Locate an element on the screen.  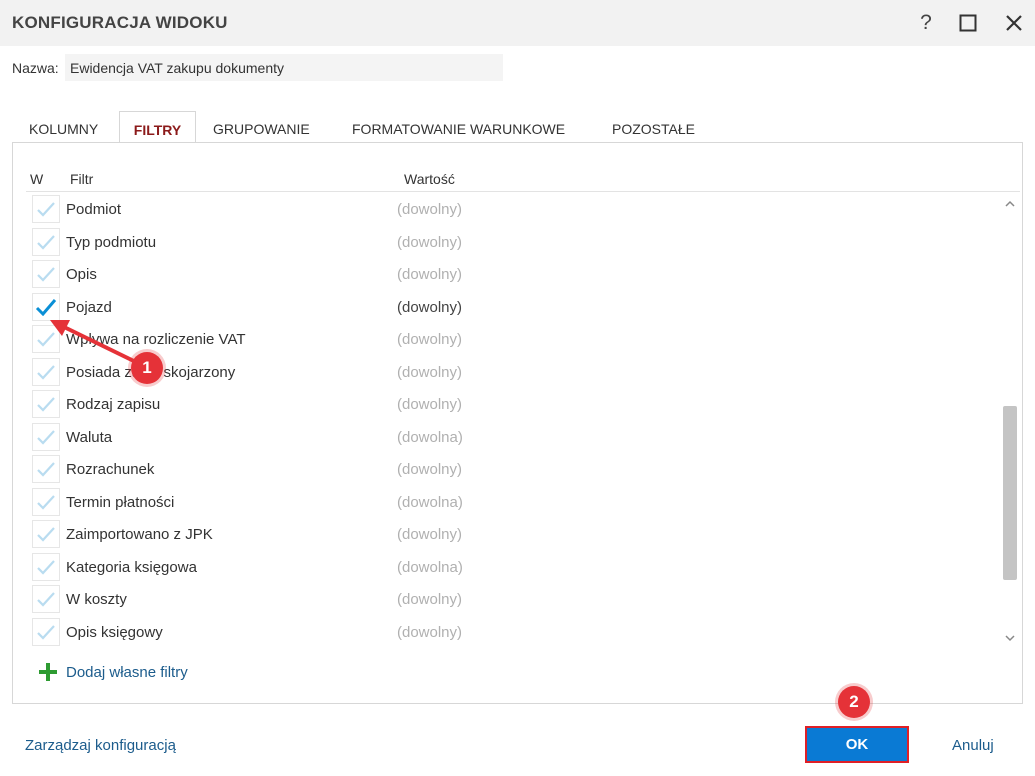
filter-row: Posiada zapis skojarzony (dowolny) is located at coordinates (523, 372).